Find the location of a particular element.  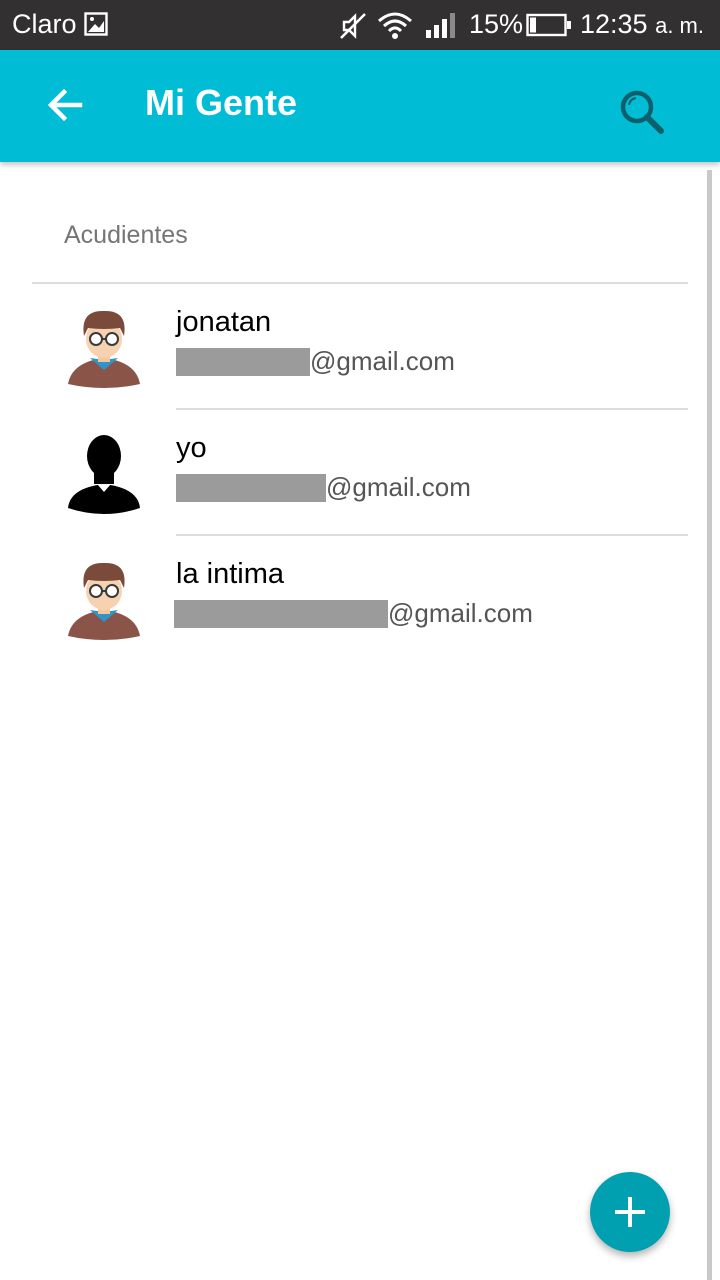

battery-icon is located at coordinates (548, 25).